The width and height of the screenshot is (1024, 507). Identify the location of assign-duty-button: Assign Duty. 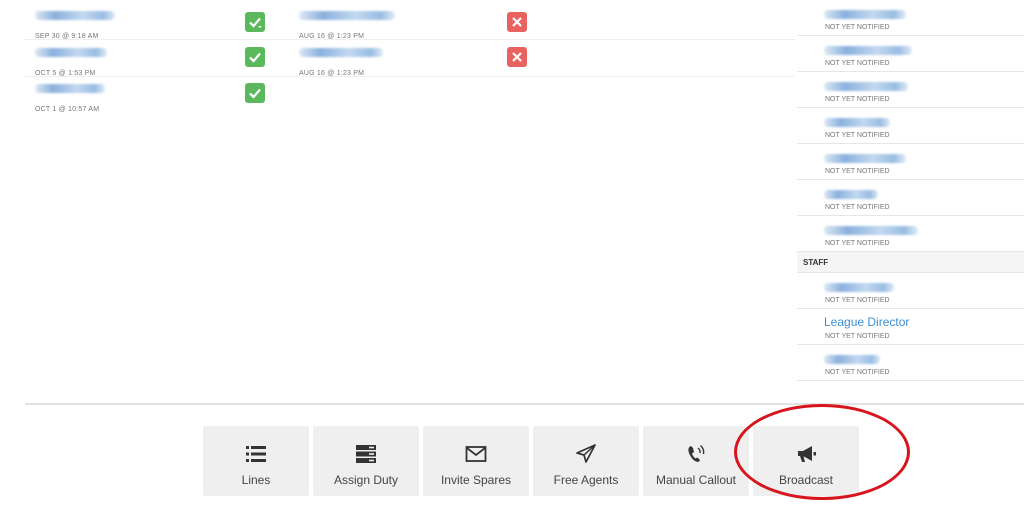
(366, 461).